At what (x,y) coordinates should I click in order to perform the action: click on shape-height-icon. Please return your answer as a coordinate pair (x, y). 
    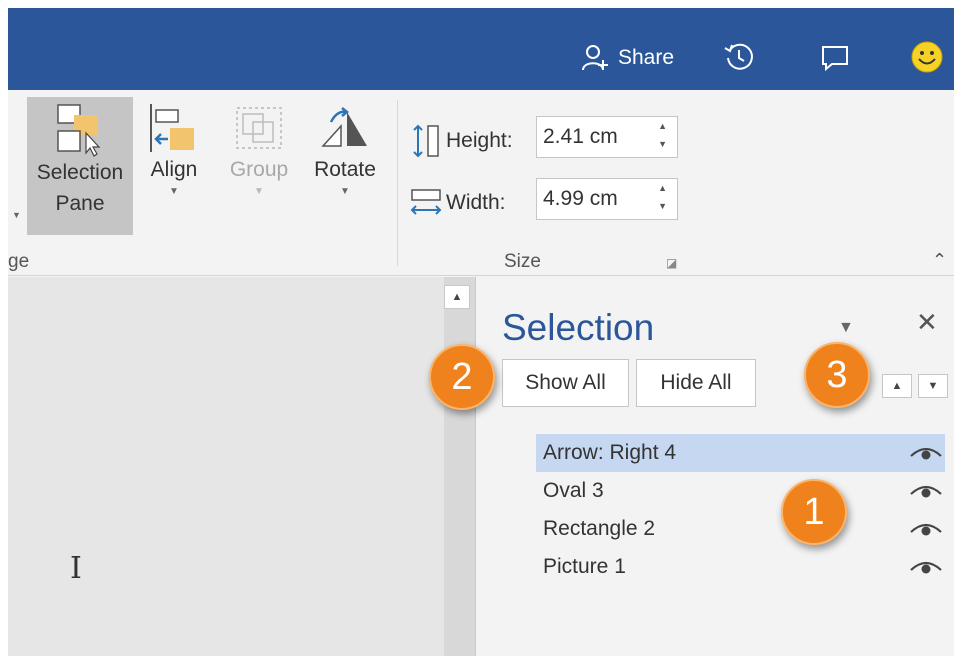
    Looking at the image, I should click on (426, 141).